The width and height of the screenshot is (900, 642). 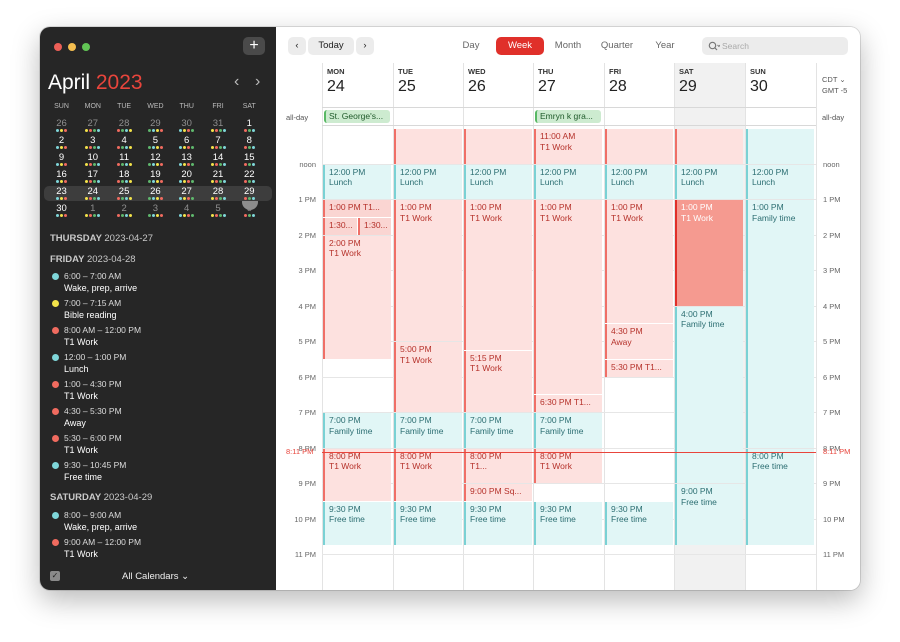 I want to click on mini-calendar-day: 21, so click(x=218, y=176).